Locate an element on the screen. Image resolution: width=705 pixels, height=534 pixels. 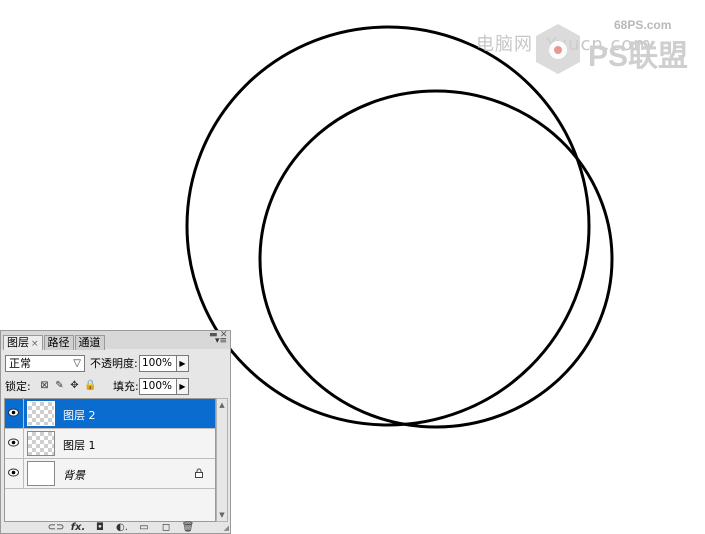
chevron-down-icon: ▽ is located at coordinates (77, 363).